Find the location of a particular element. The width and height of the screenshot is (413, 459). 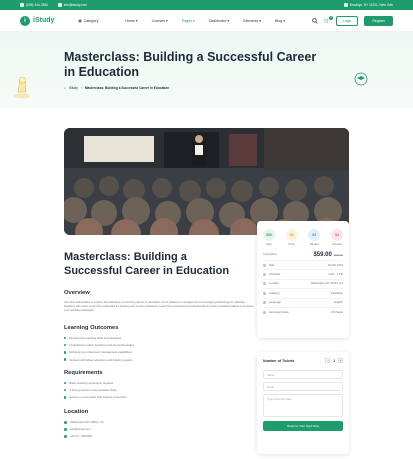

home-icon: ⌂ is located at coordinates (65, 88).